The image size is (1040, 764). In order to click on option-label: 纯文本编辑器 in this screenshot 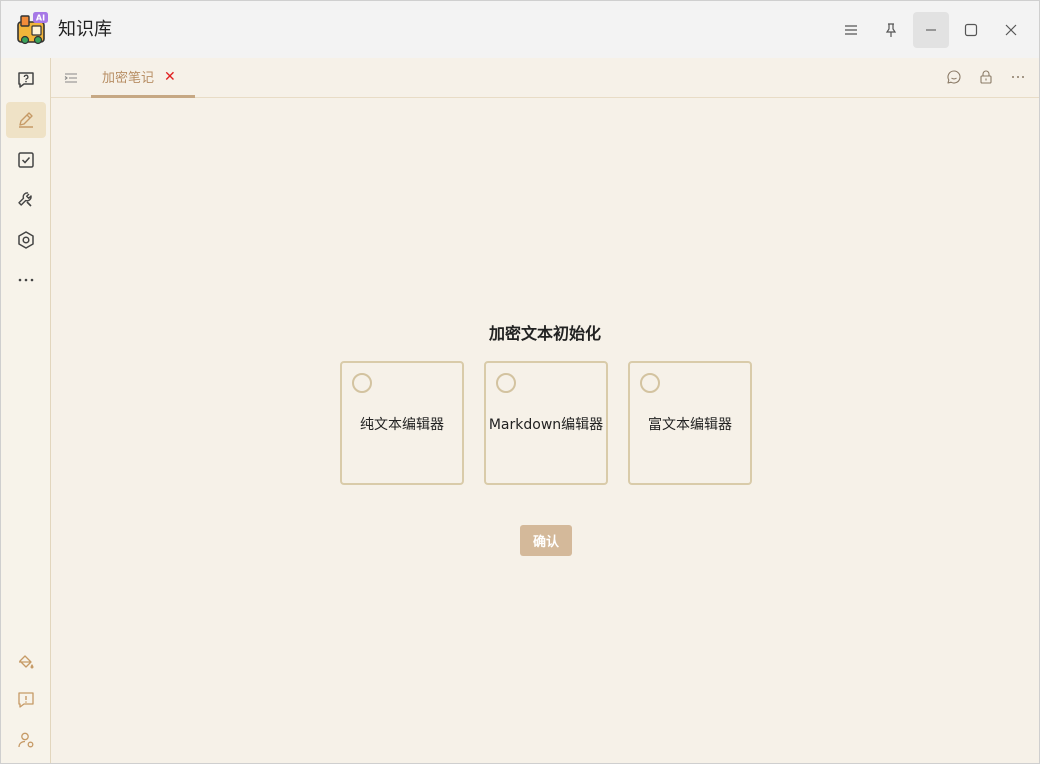, I will do `click(402, 425)`.